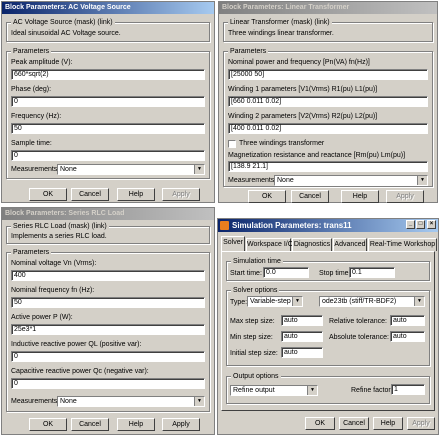 The width and height of the screenshot is (440, 436). What do you see at coordinates (48, 194) in the screenshot?
I see `ac-ok-button: OK` at bounding box center [48, 194].